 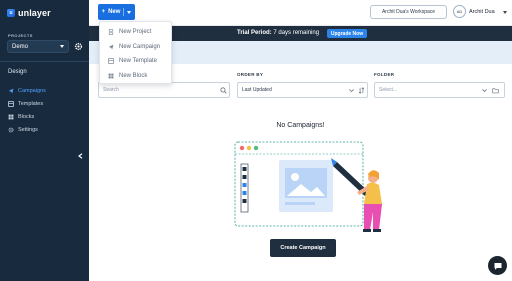 What do you see at coordinates (44, 116) in the screenshot?
I see `sidebar-item-blocks: Blocks` at bounding box center [44, 116].